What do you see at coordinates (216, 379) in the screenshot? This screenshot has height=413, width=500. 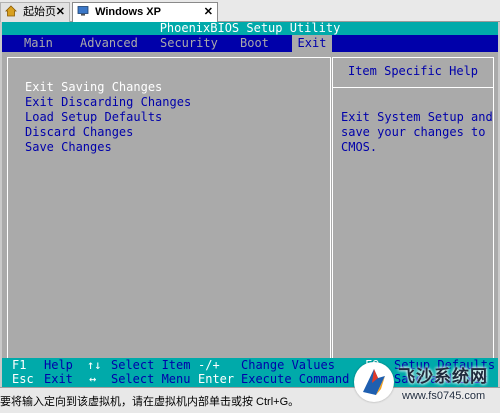 I see `key-enter: Enter` at bounding box center [216, 379].